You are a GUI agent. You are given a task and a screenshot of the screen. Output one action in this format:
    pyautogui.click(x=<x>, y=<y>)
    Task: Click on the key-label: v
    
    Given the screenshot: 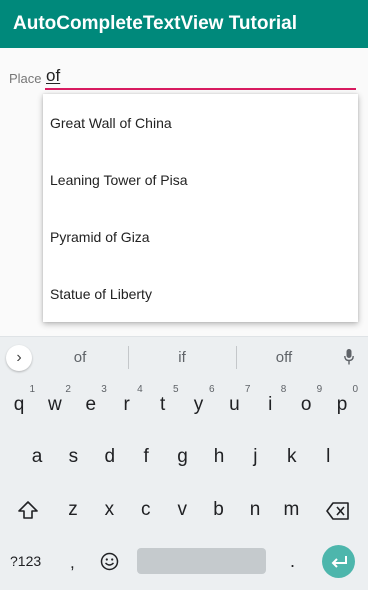 What is the action you would take?
    pyautogui.click(x=182, y=509)
    